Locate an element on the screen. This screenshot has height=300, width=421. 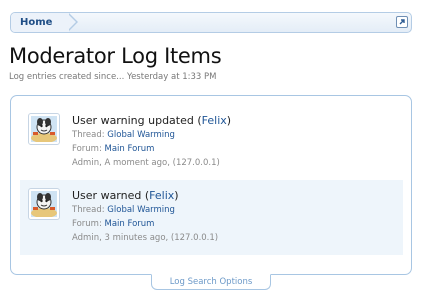
log-search-options-tab: Log Search Options is located at coordinates (211, 282).